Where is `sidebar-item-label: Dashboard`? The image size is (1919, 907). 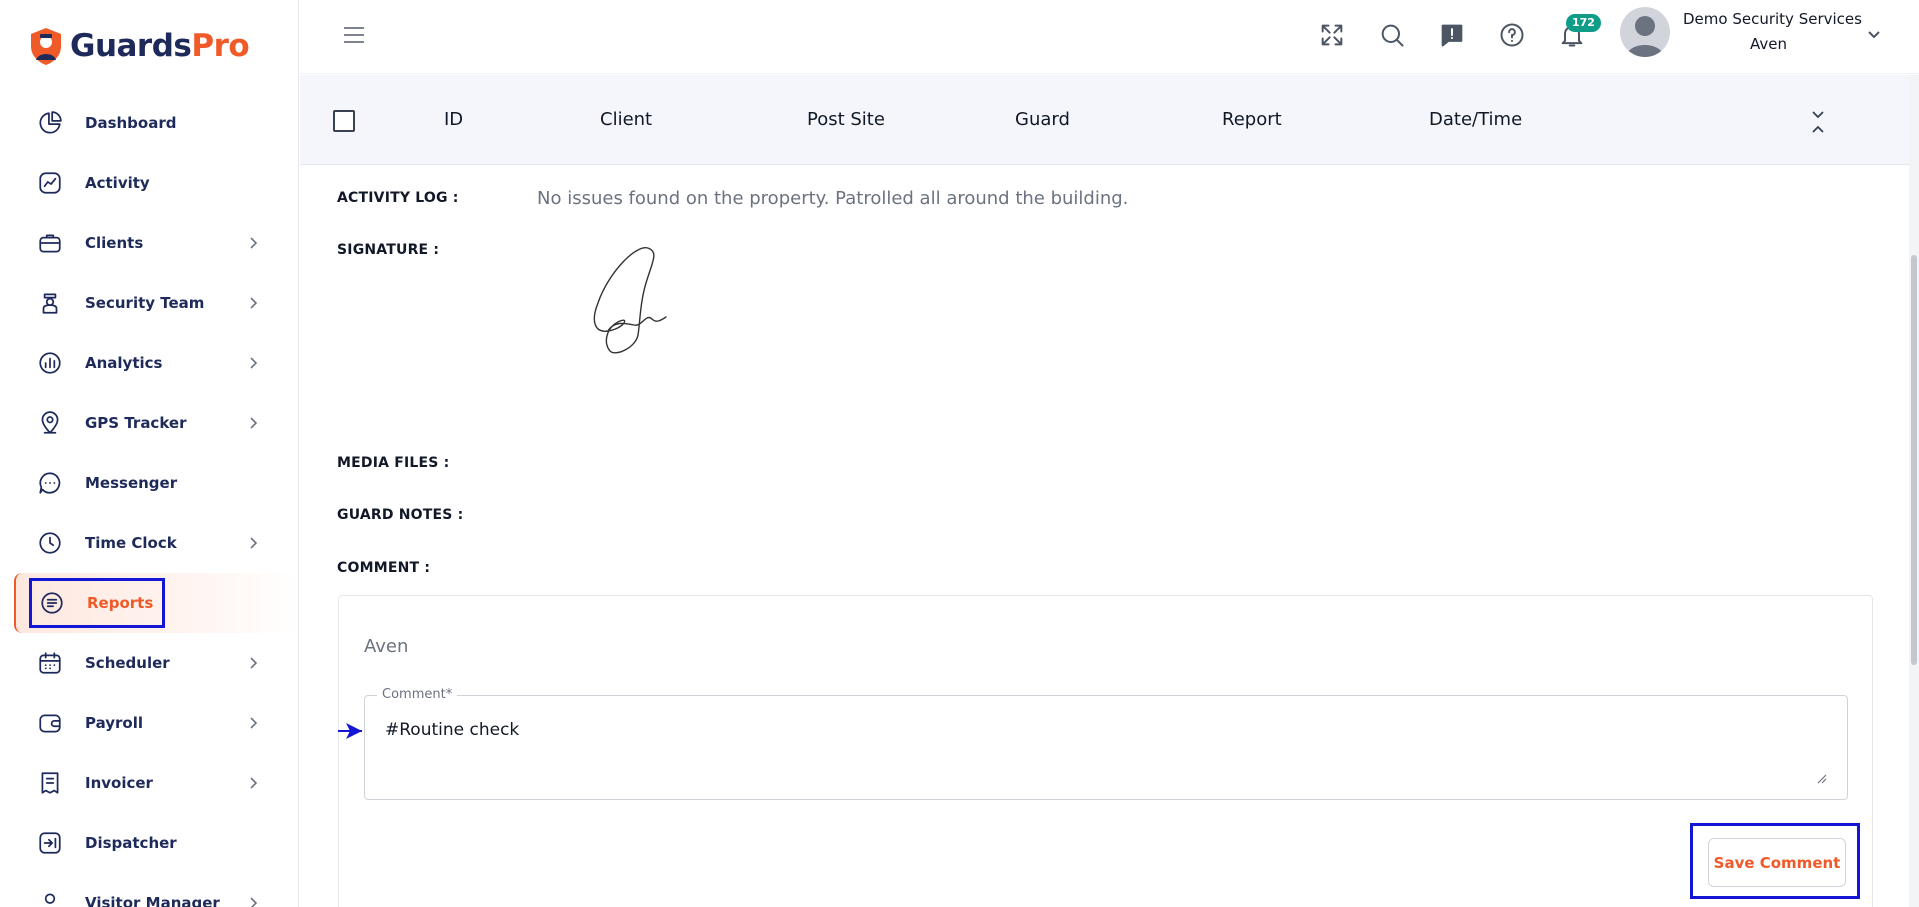 sidebar-item-label: Dashboard is located at coordinates (131, 123).